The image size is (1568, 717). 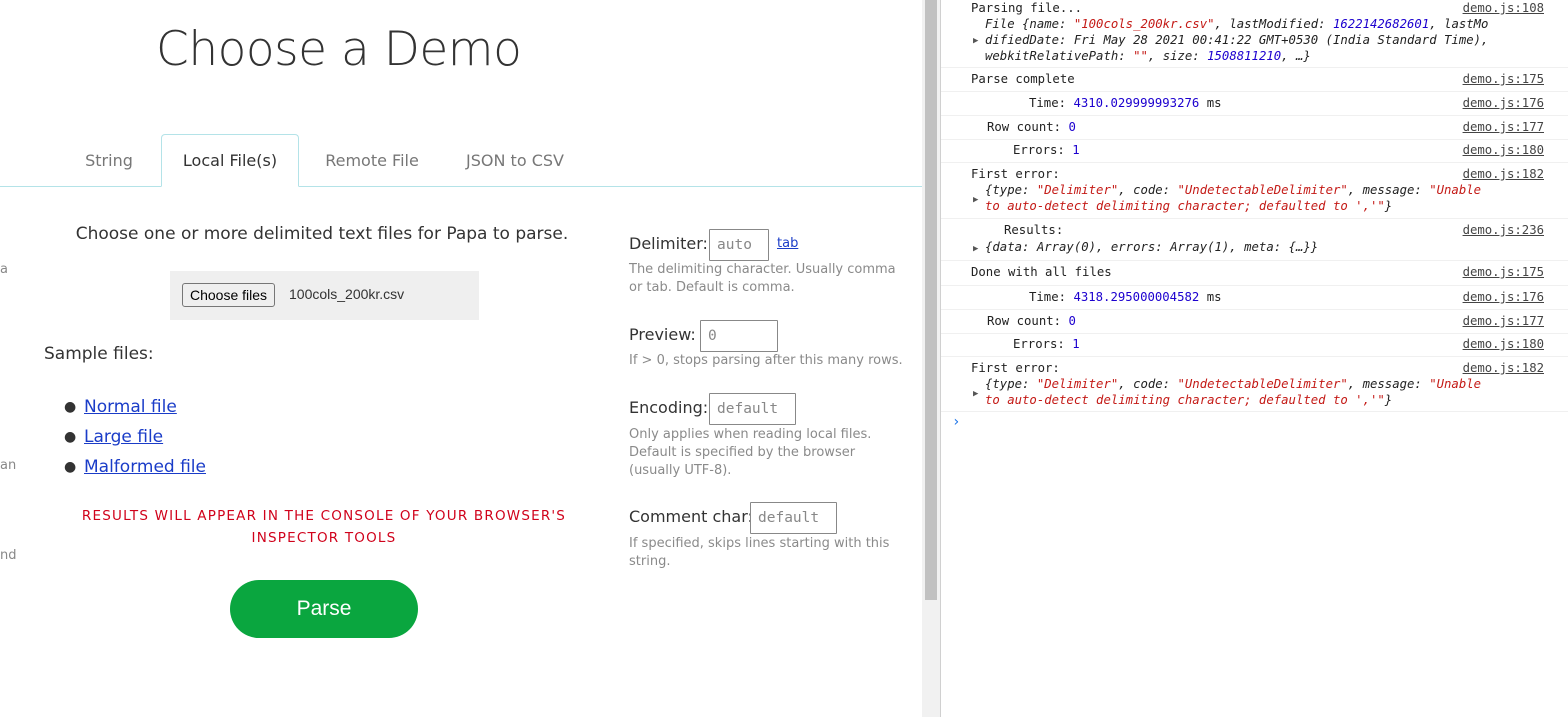 What do you see at coordinates (1023, 79) in the screenshot?
I see `console-text: Parse complete` at bounding box center [1023, 79].